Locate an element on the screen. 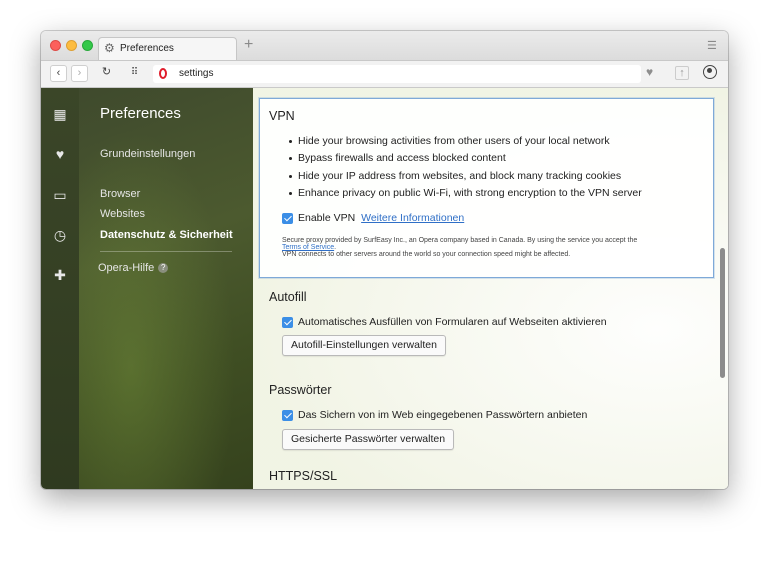 This screenshot has height=578, width=770. share-button: ↑ is located at coordinates (682, 73).